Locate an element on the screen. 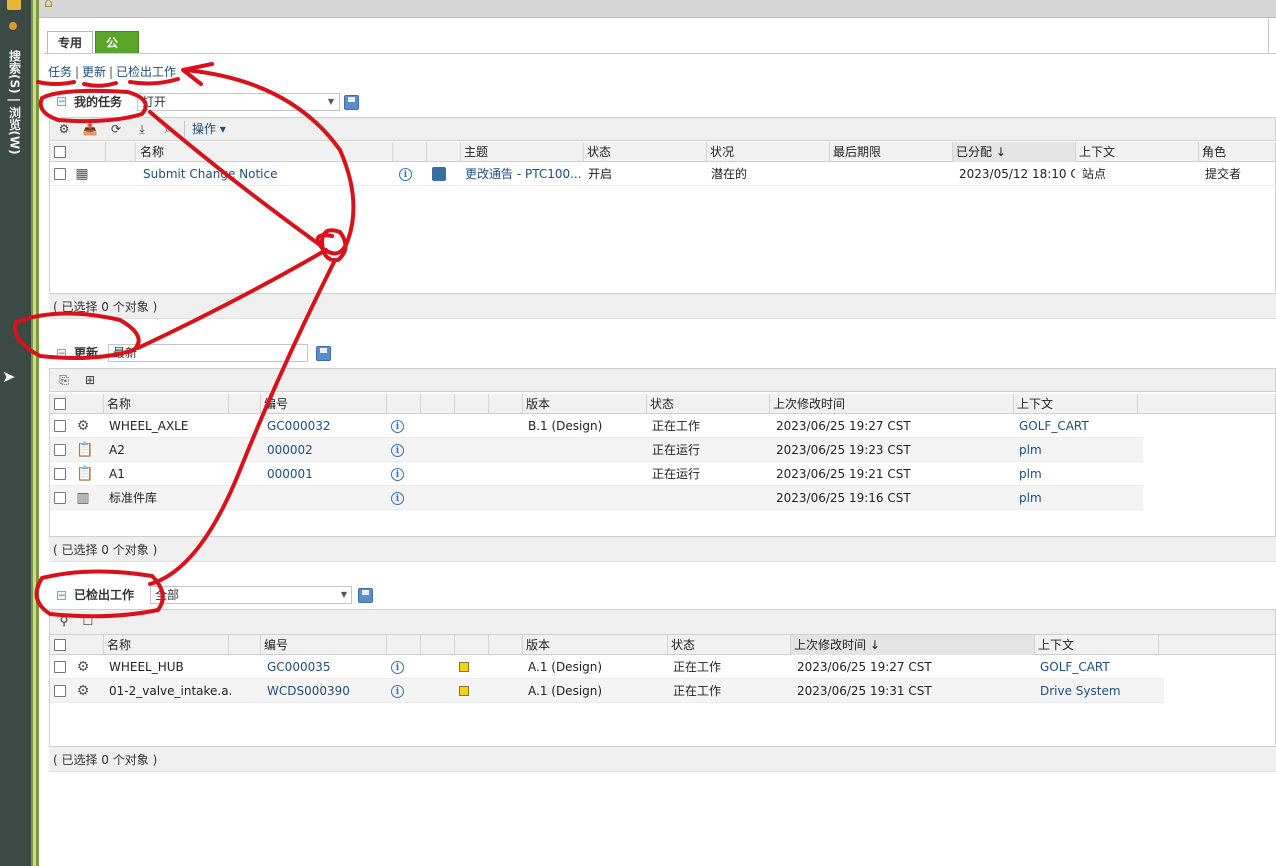  reassign-icon: 📤 is located at coordinates (90, 129).